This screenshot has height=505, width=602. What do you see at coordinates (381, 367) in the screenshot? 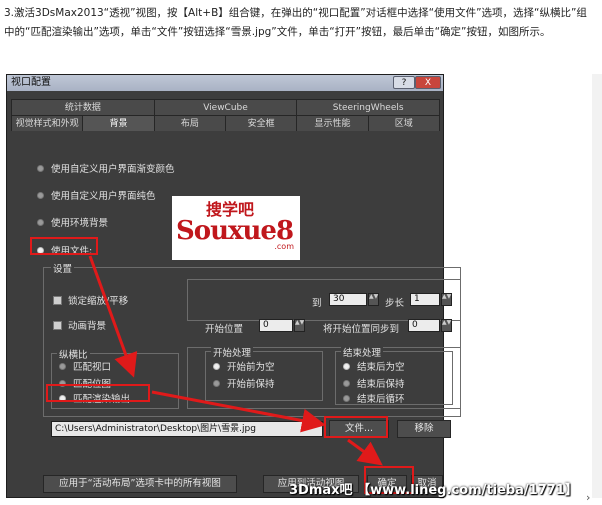
I see `radio-label: 结束后为空` at bounding box center [381, 367].